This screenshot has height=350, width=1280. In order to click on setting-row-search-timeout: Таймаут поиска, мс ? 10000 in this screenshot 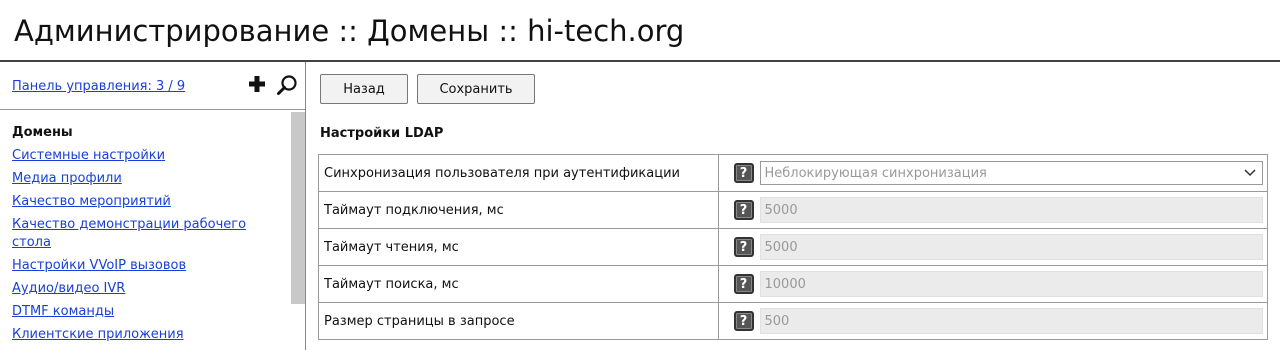, I will do `click(793, 284)`.